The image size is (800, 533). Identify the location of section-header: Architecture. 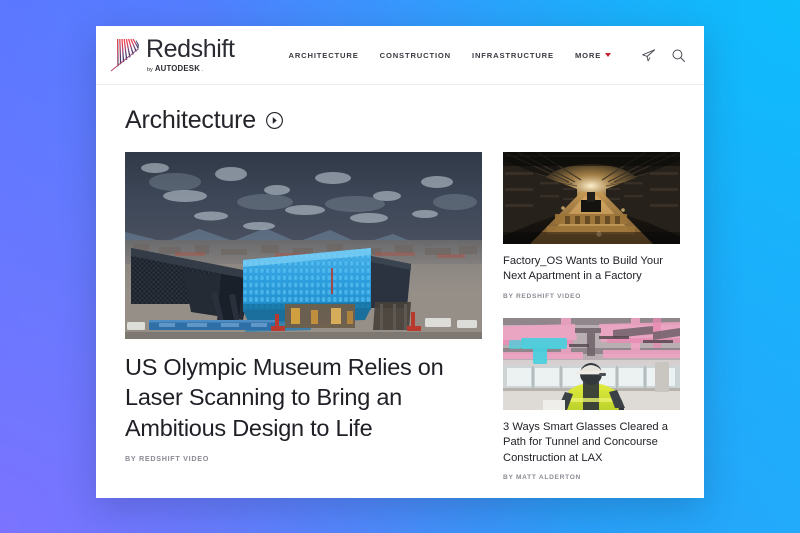
(400, 120).